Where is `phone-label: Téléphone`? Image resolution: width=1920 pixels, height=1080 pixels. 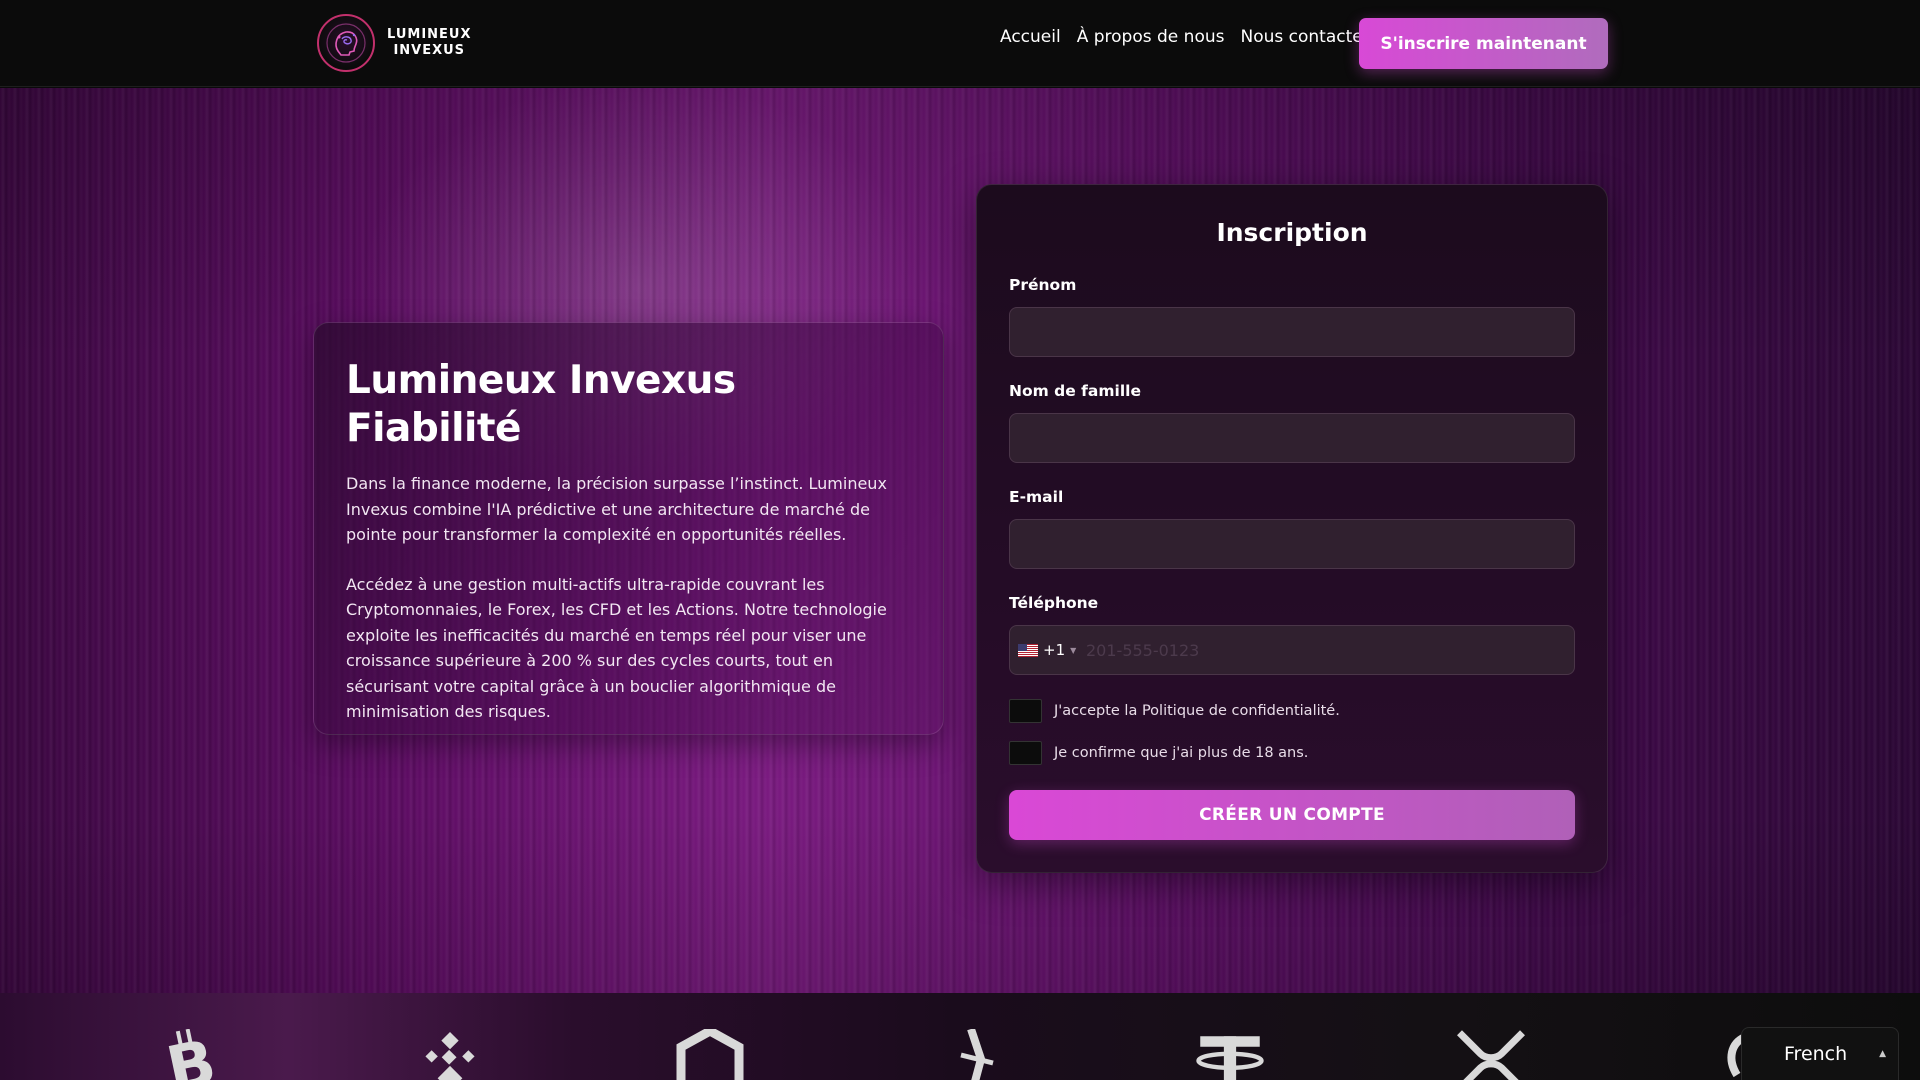 phone-label: Téléphone is located at coordinates (1054, 603).